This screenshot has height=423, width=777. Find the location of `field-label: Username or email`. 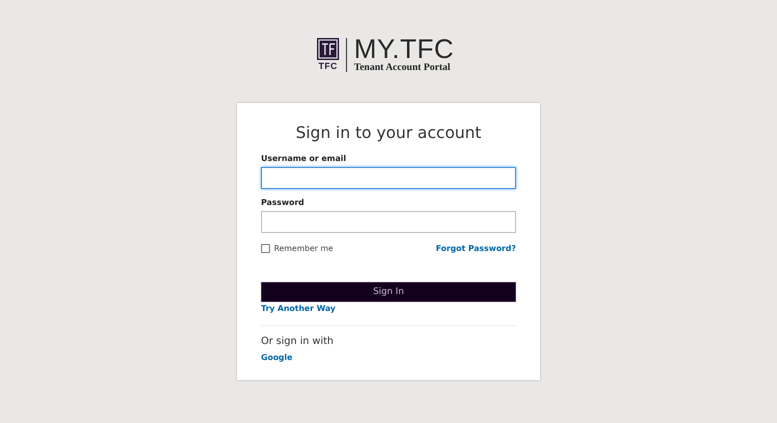

field-label: Username or email is located at coordinates (304, 158).